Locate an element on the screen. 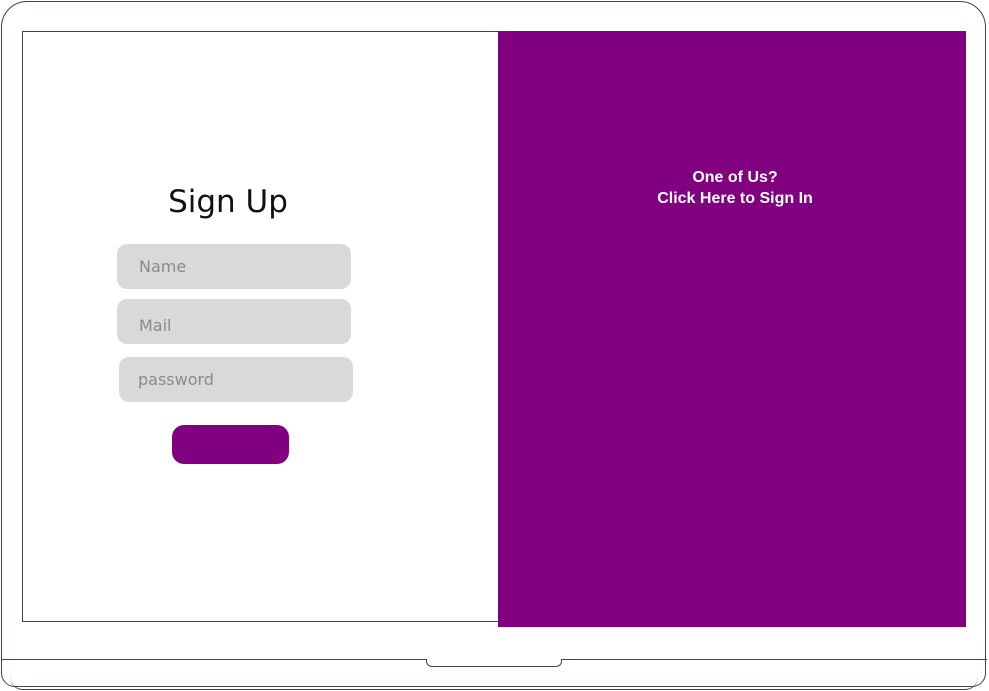  signup-submit-button is located at coordinates (230, 444).